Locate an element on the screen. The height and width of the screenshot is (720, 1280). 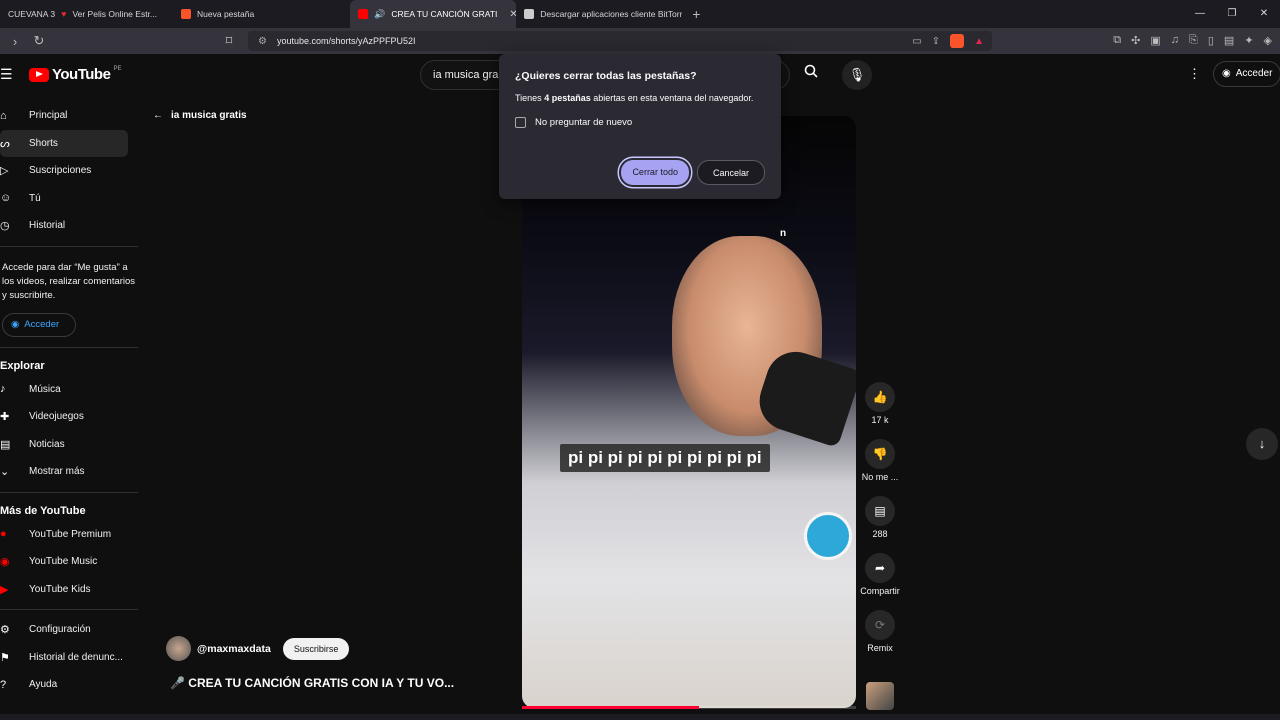
subscriptions-icon: ▷ is located at coordinates (4, 171).